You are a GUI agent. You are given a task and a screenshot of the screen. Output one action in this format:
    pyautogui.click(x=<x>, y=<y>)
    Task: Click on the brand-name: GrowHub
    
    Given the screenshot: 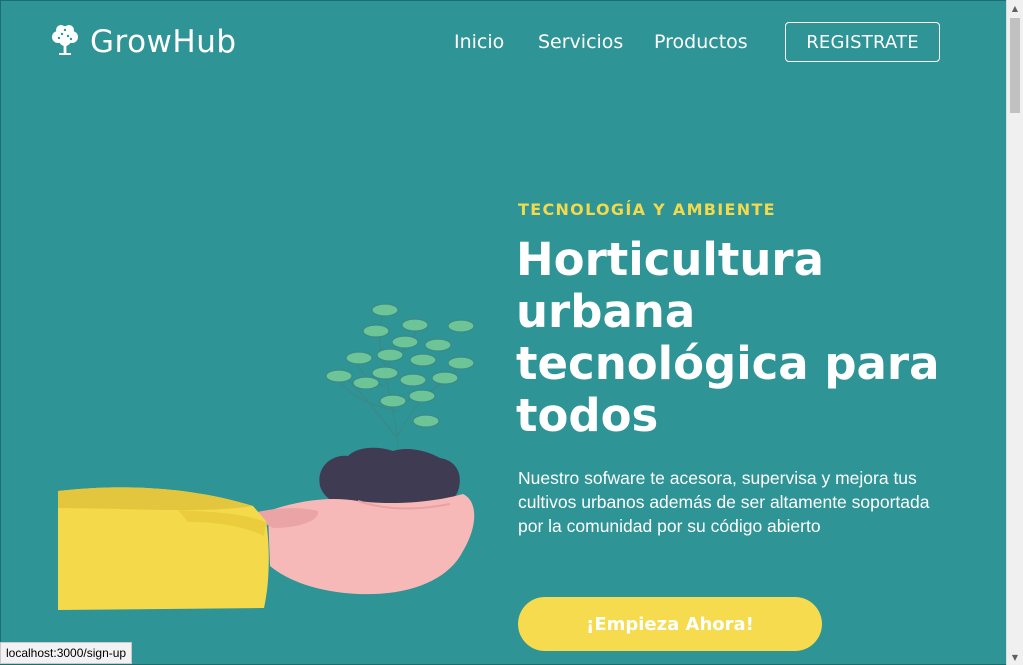 What is the action you would take?
    pyautogui.click(x=163, y=42)
    